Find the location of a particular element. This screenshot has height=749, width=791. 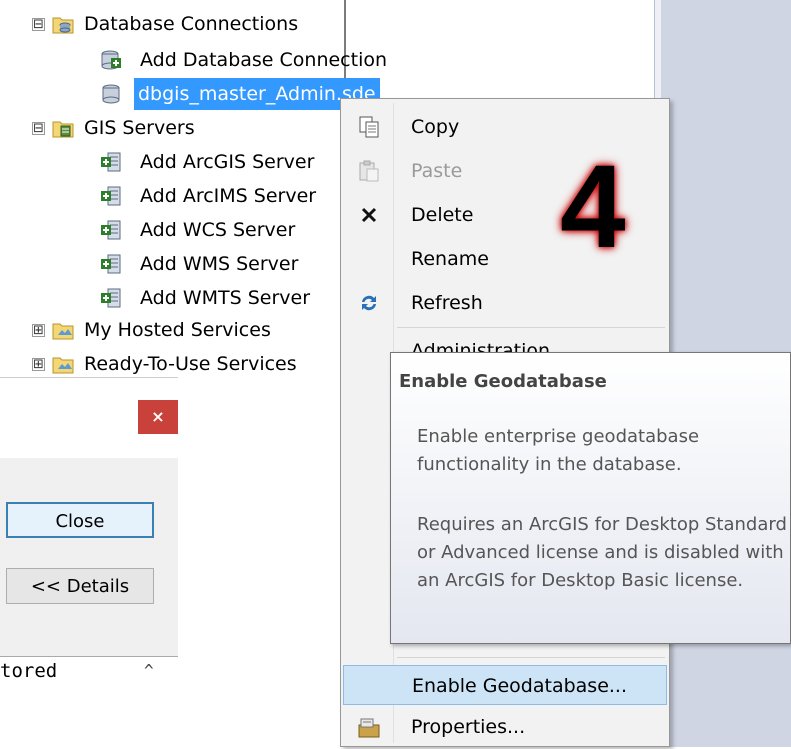

details-button: << Details is located at coordinates (80, 586).